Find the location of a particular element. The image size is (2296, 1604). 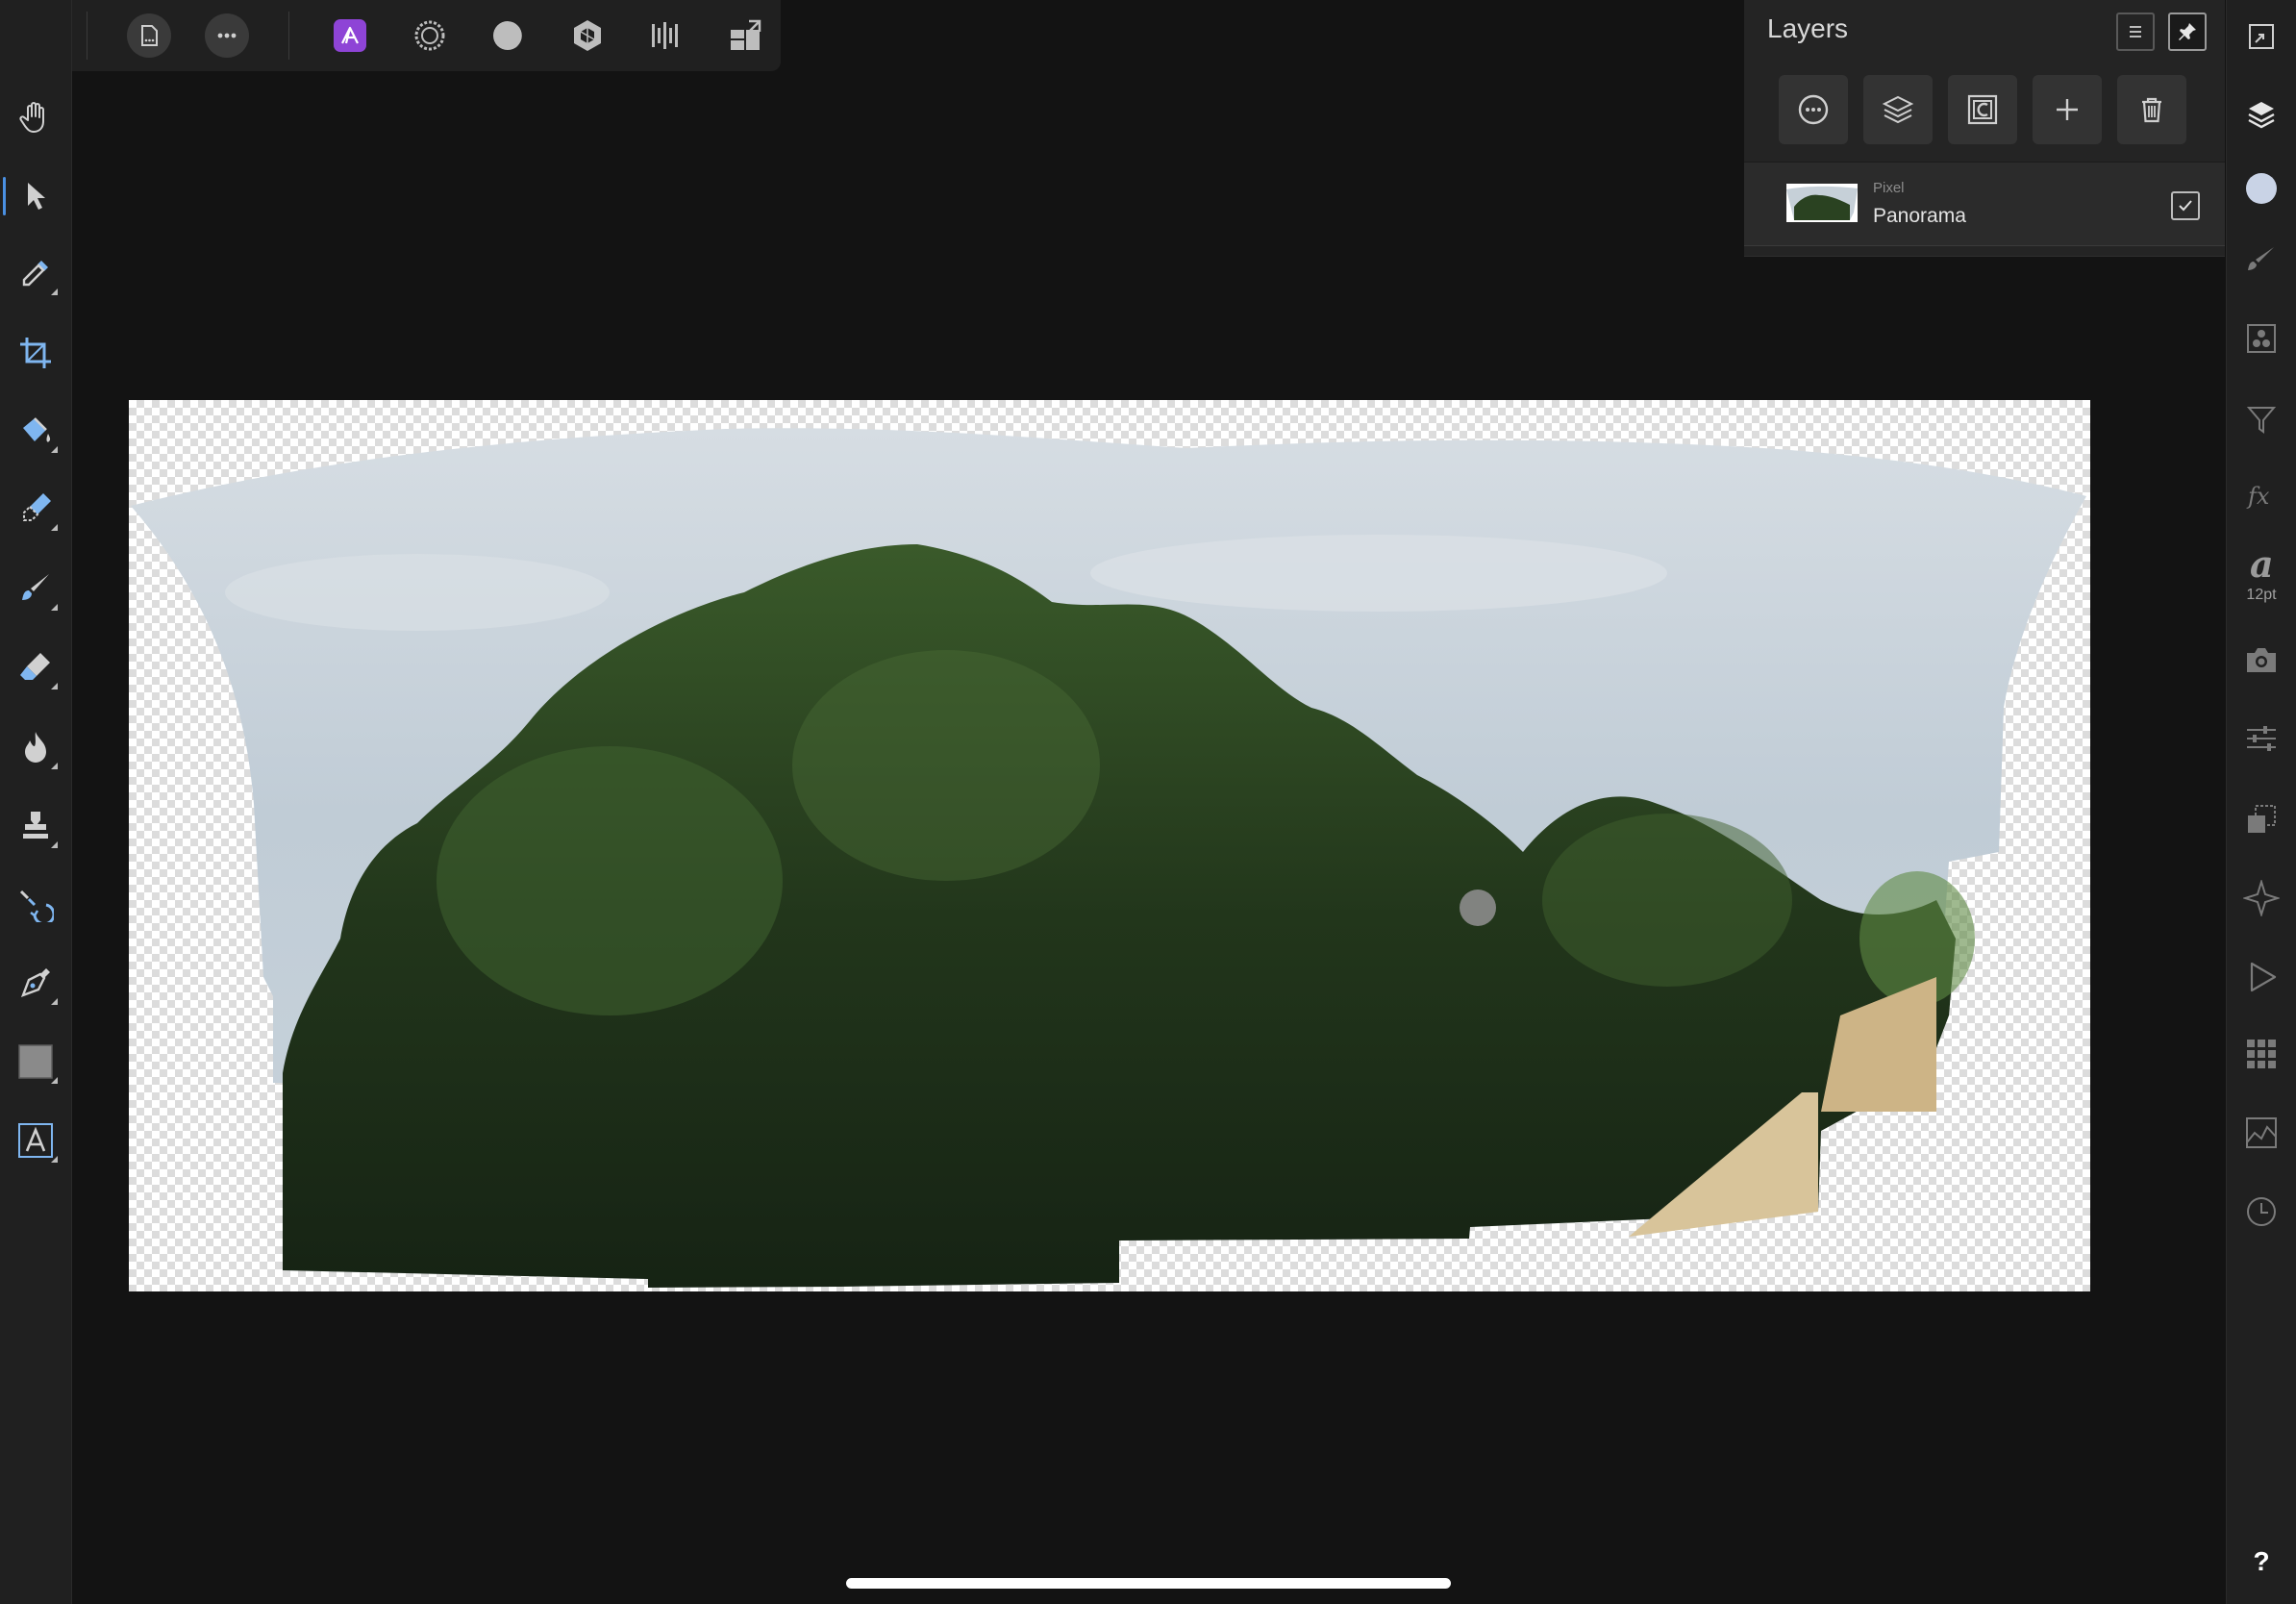

ellipsis-circle-icon is located at coordinates (1813, 109).